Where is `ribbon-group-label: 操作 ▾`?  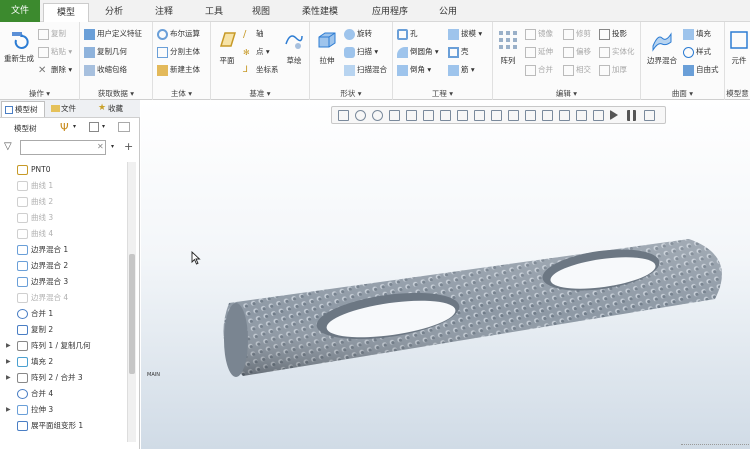 ribbon-group-label: 操作 ▾ is located at coordinates (39, 93).